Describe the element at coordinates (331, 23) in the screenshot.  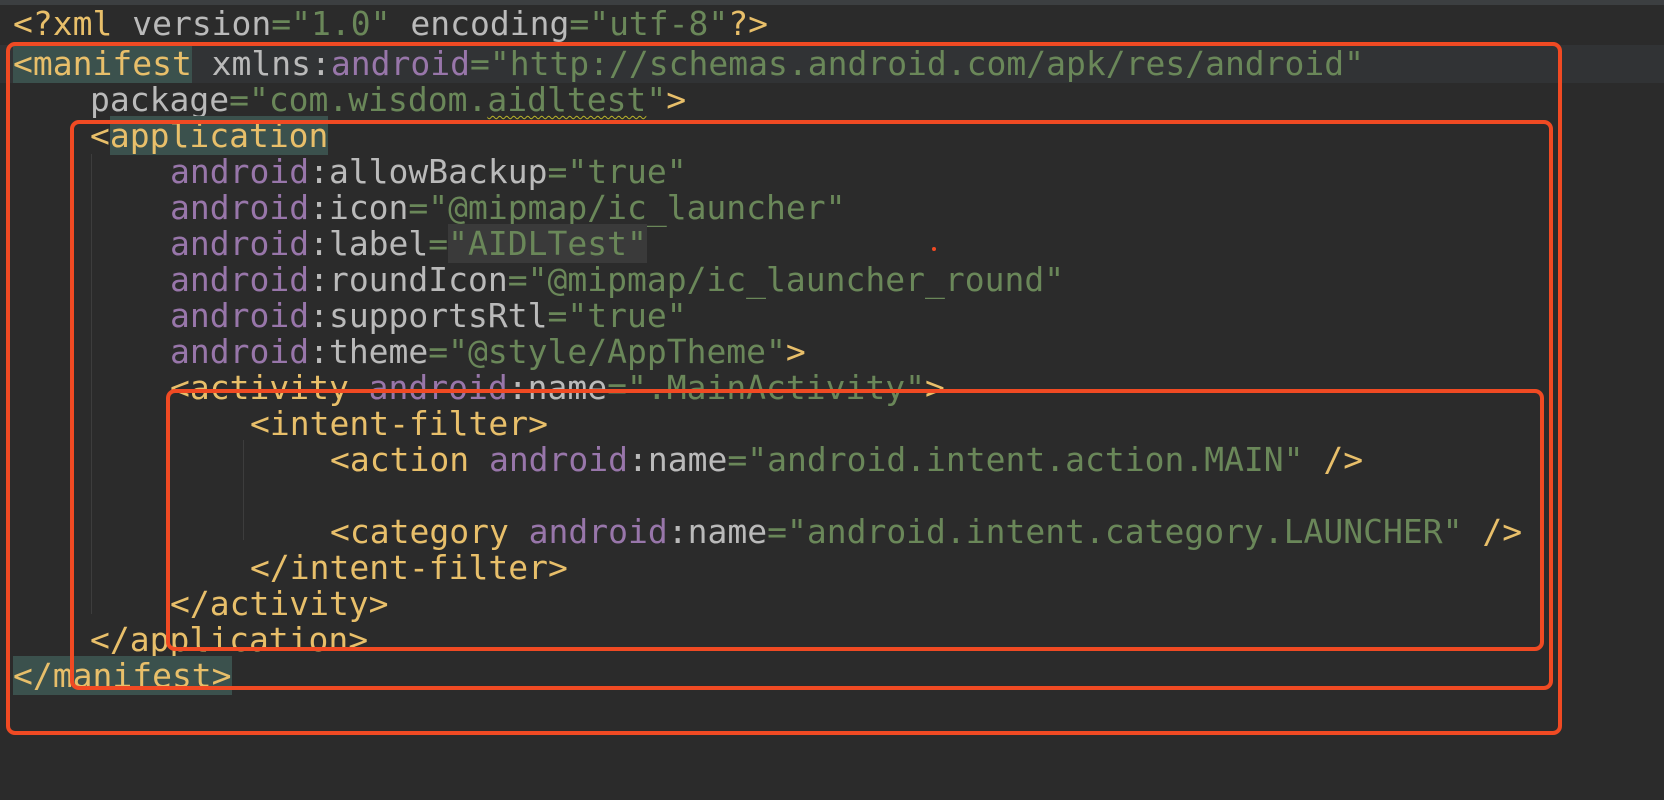
I see `value-version: ="1.0"` at that location.